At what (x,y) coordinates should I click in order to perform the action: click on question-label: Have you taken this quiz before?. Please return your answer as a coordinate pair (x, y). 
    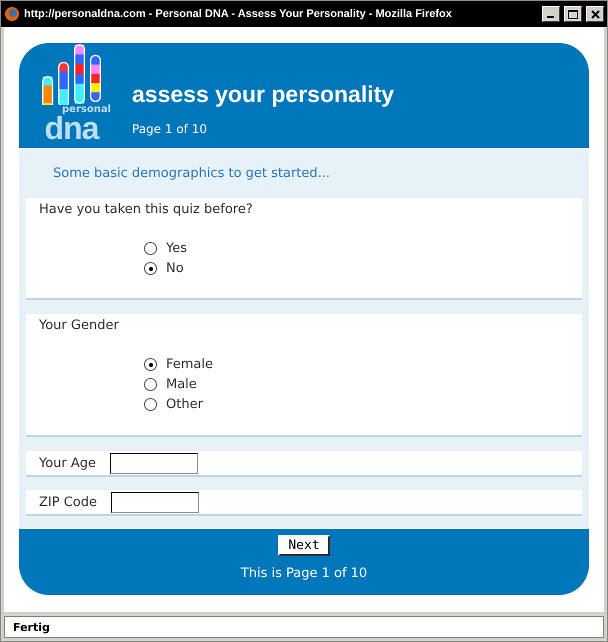
    Looking at the image, I should click on (146, 209).